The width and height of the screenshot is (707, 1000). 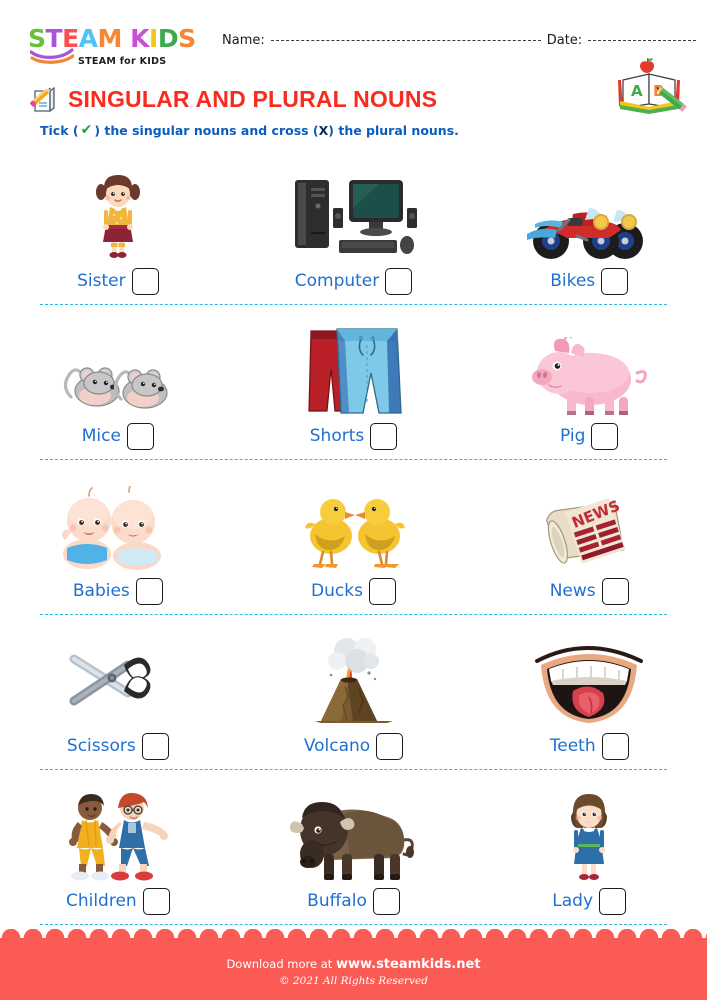 What do you see at coordinates (101, 435) in the screenshot?
I see `item-word-label: Mice` at bounding box center [101, 435].